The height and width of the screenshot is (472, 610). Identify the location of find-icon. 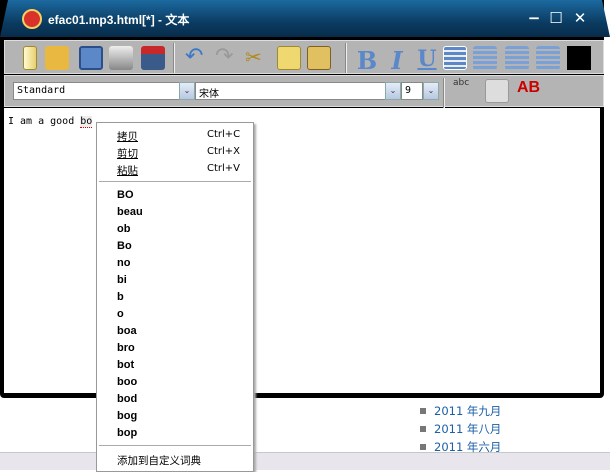
(497, 91).